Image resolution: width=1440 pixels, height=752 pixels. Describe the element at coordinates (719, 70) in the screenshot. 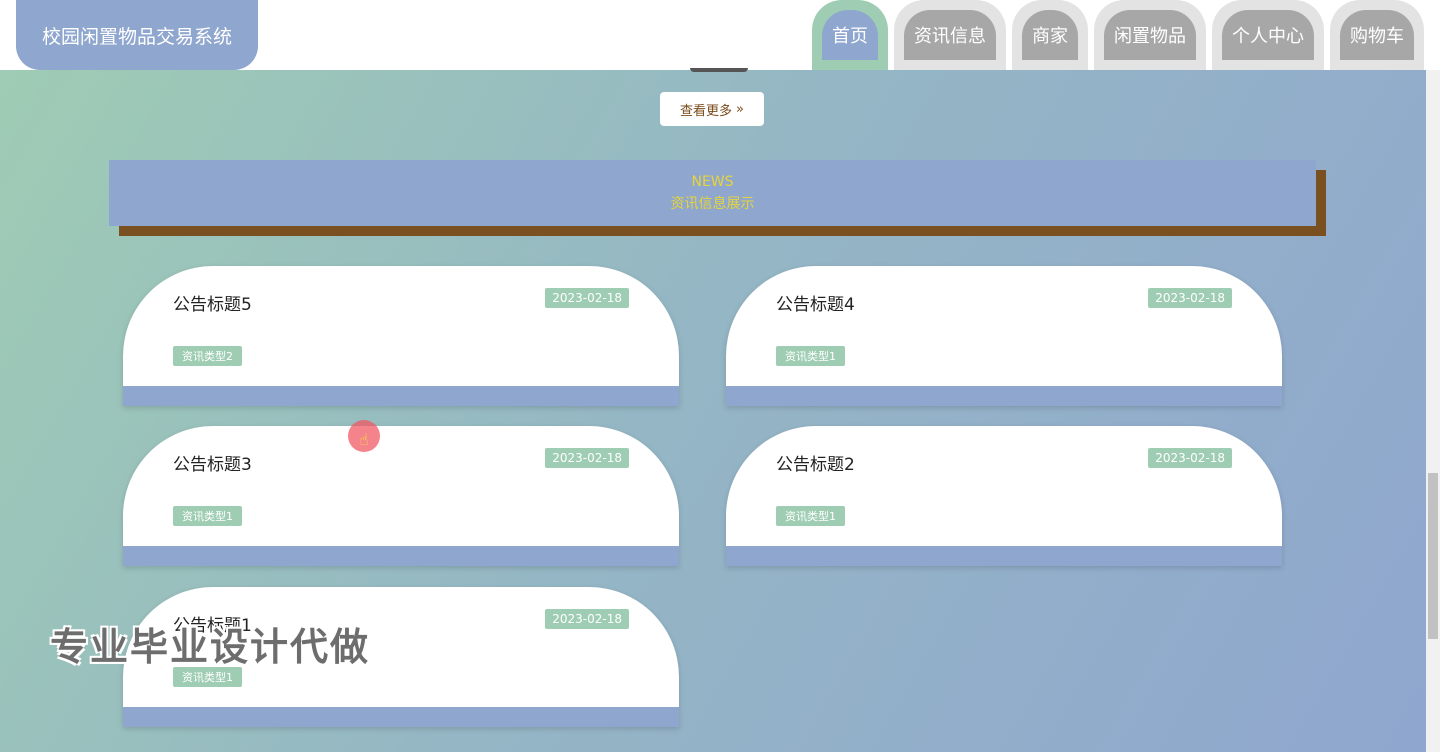

I see `carousel-edge` at that location.